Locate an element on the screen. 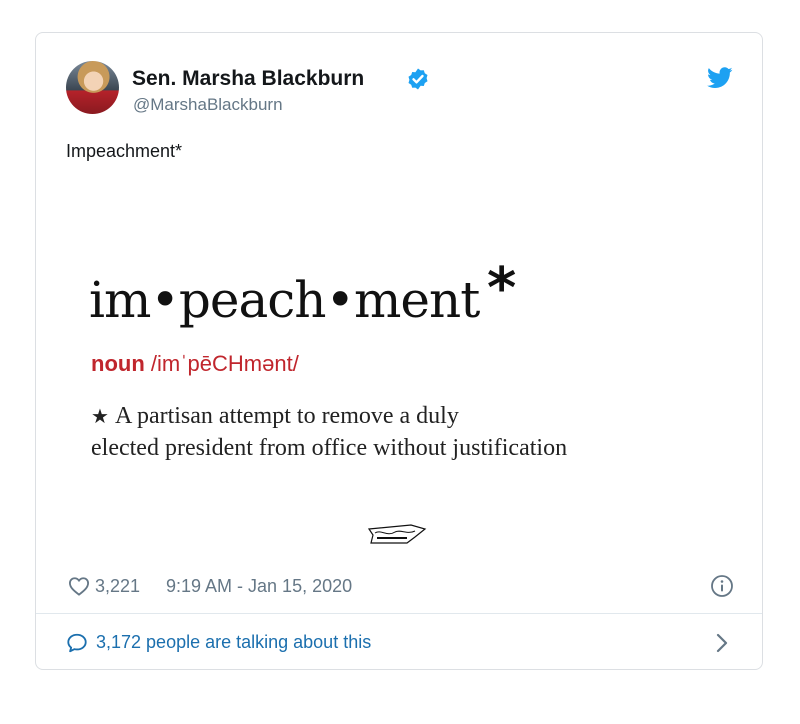 This screenshot has width=800, height=724. info-icon is located at coordinates (722, 586).